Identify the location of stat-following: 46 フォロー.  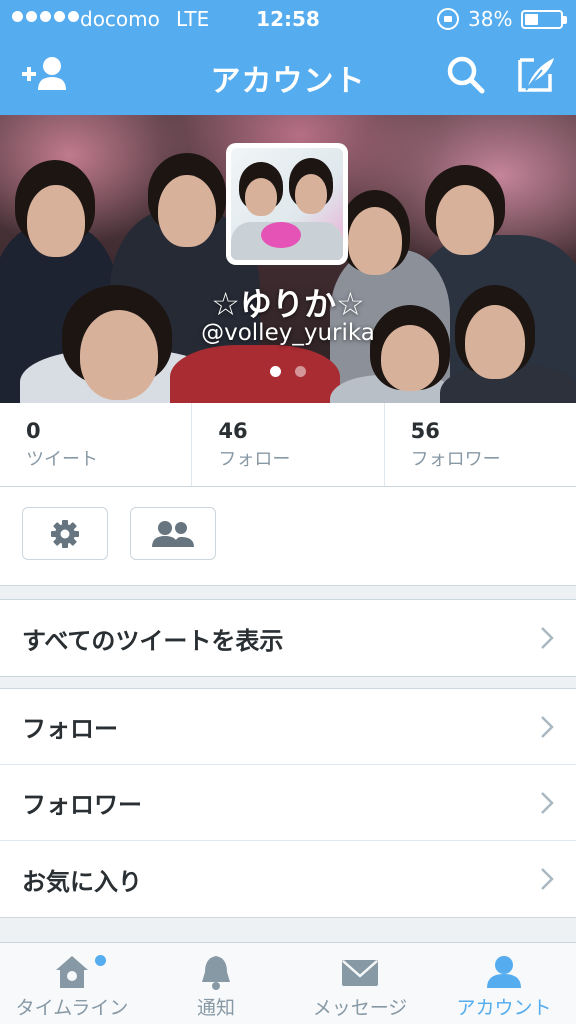
(288, 444).